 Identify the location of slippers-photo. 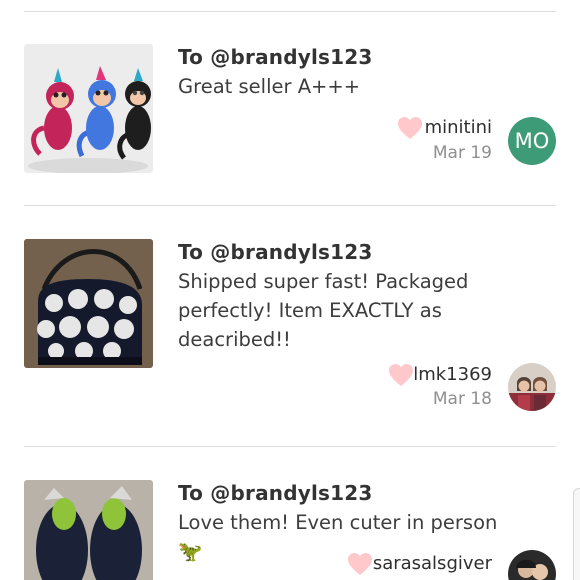
(88, 530).